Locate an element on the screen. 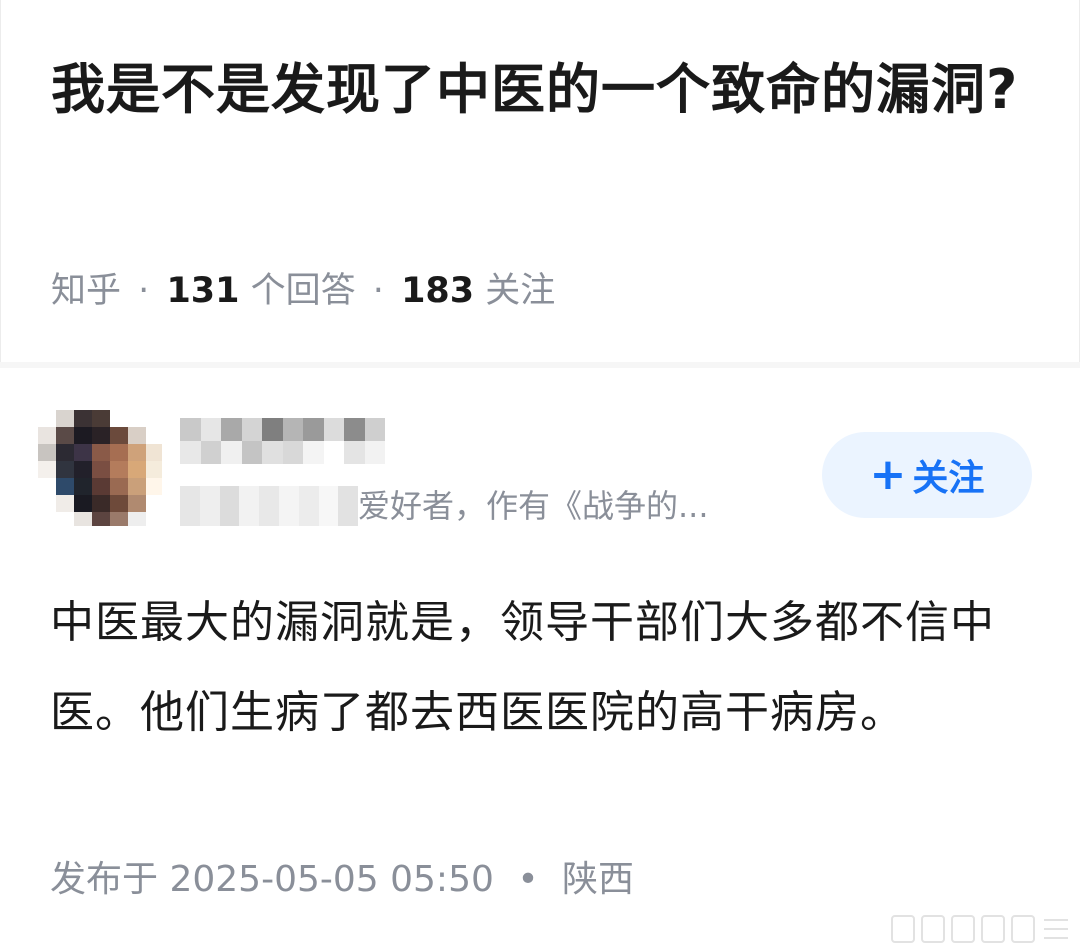  avatar is located at coordinates (100, 468).